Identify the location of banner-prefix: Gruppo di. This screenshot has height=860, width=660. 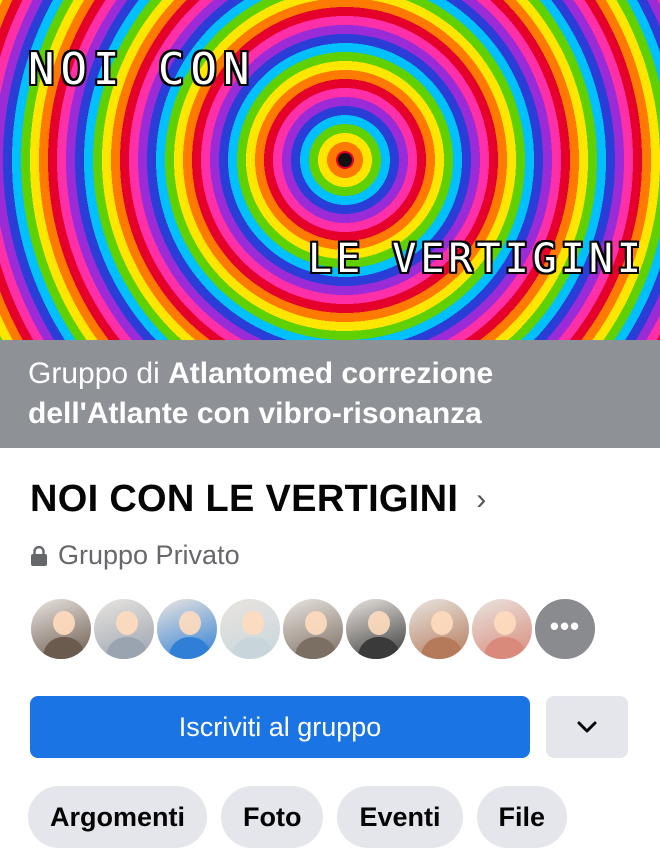
(98, 373).